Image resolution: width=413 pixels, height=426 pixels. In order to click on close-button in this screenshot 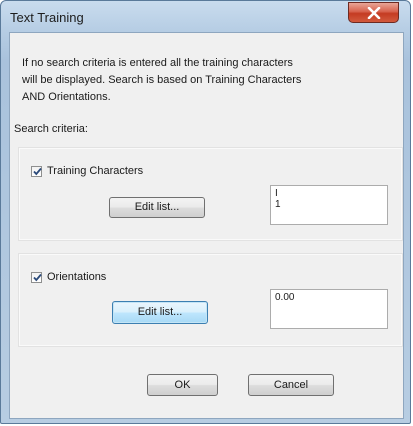, I will do `click(373, 12)`.